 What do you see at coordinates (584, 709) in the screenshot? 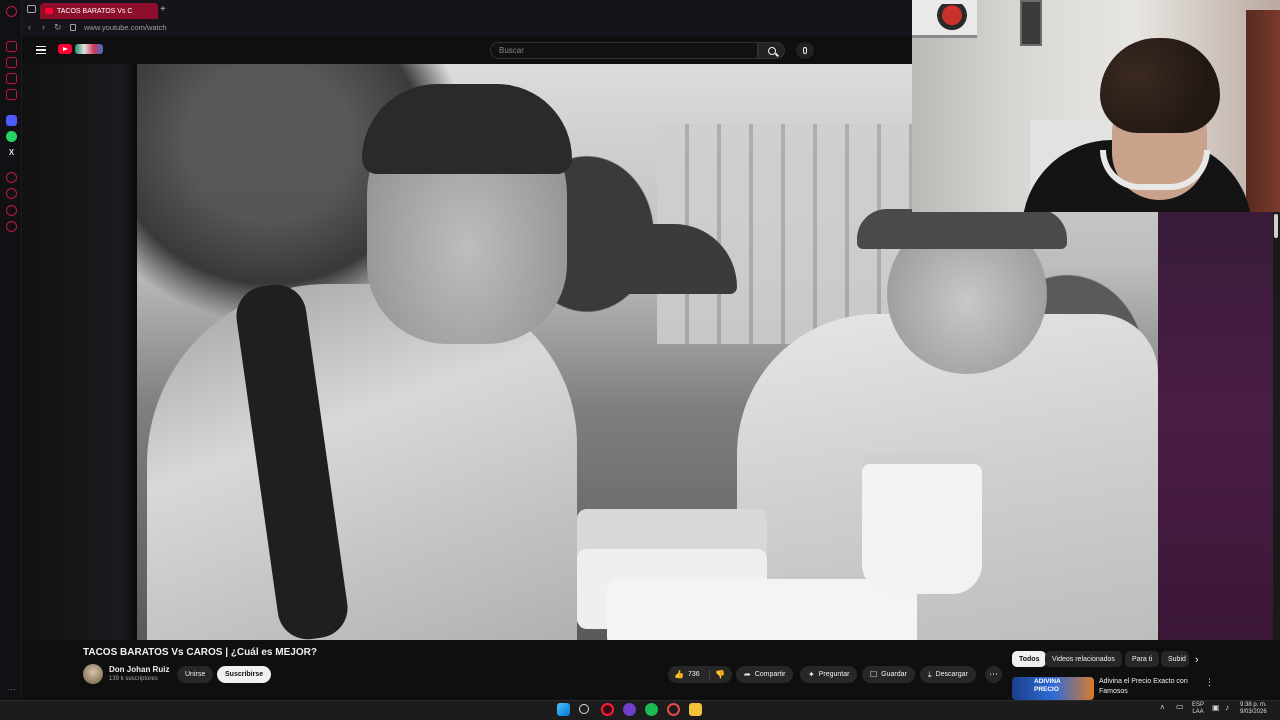
I see `taskbar-search-icon` at bounding box center [584, 709].